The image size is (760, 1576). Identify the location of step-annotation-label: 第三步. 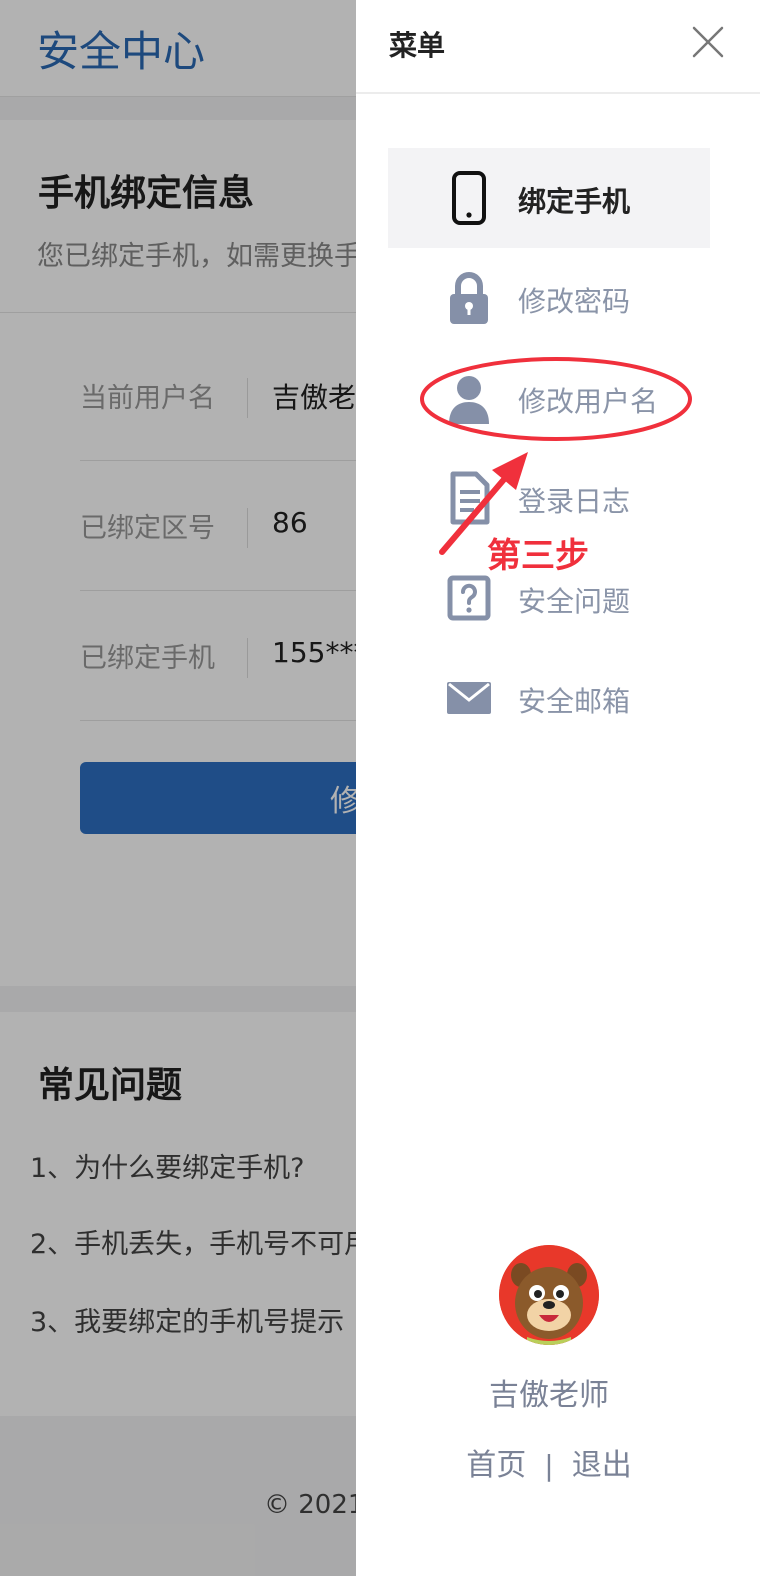
(538, 556).